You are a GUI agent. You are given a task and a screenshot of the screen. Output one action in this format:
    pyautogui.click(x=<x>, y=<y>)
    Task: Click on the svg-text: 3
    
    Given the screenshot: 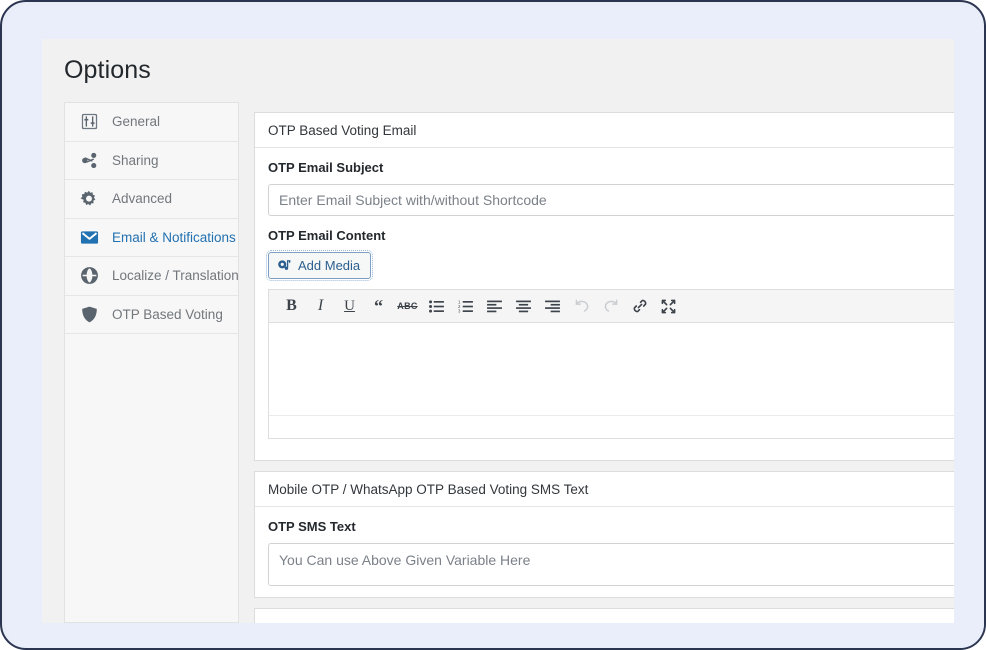 What is the action you would take?
    pyautogui.click(x=459, y=310)
    